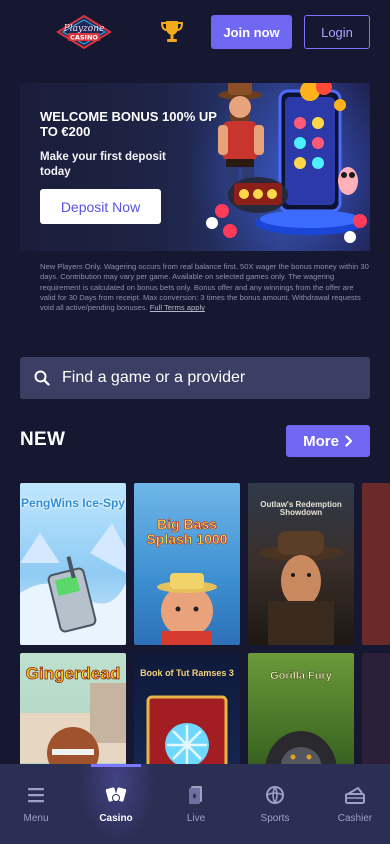 Image resolution: width=390 pixels, height=844 pixels. What do you see at coordinates (301, 676) in the screenshot?
I see `game-title: Gorilla Fury` at bounding box center [301, 676].